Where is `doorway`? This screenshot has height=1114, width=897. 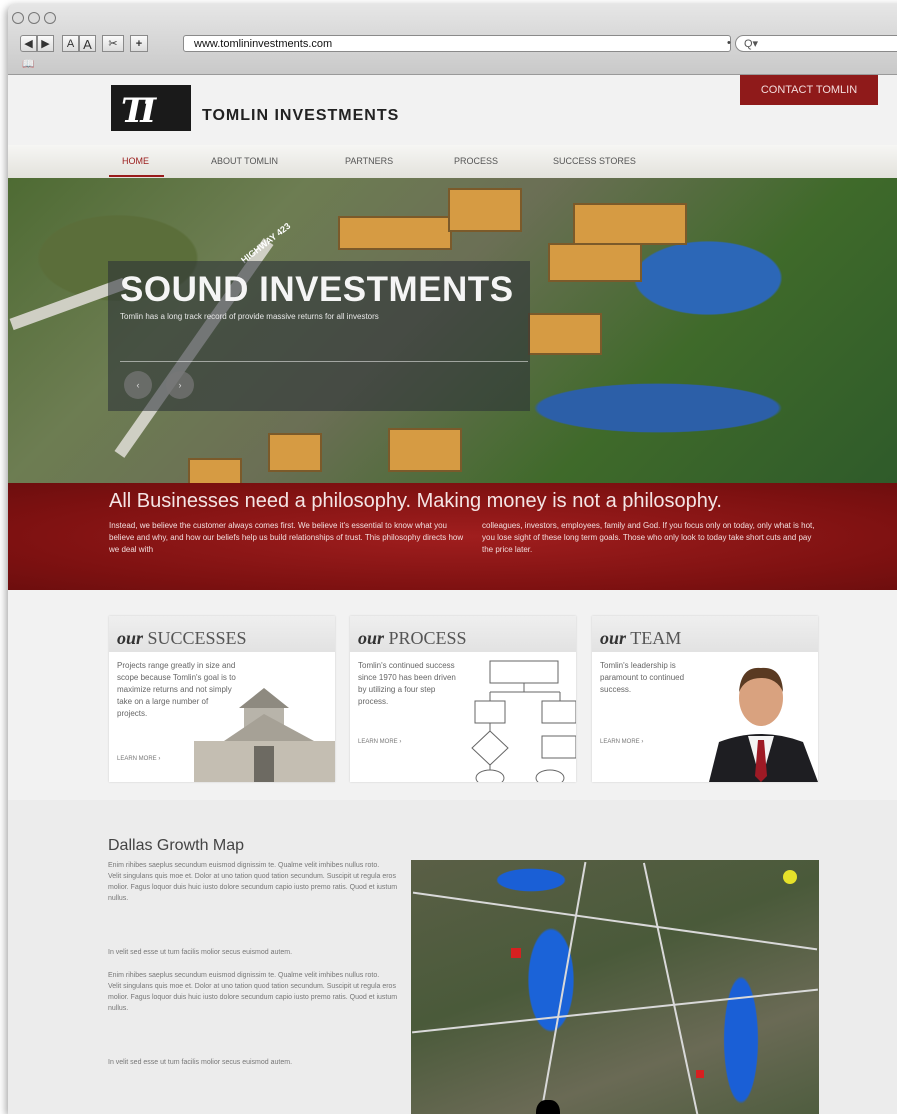
doorway is located at coordinates (264, 764).